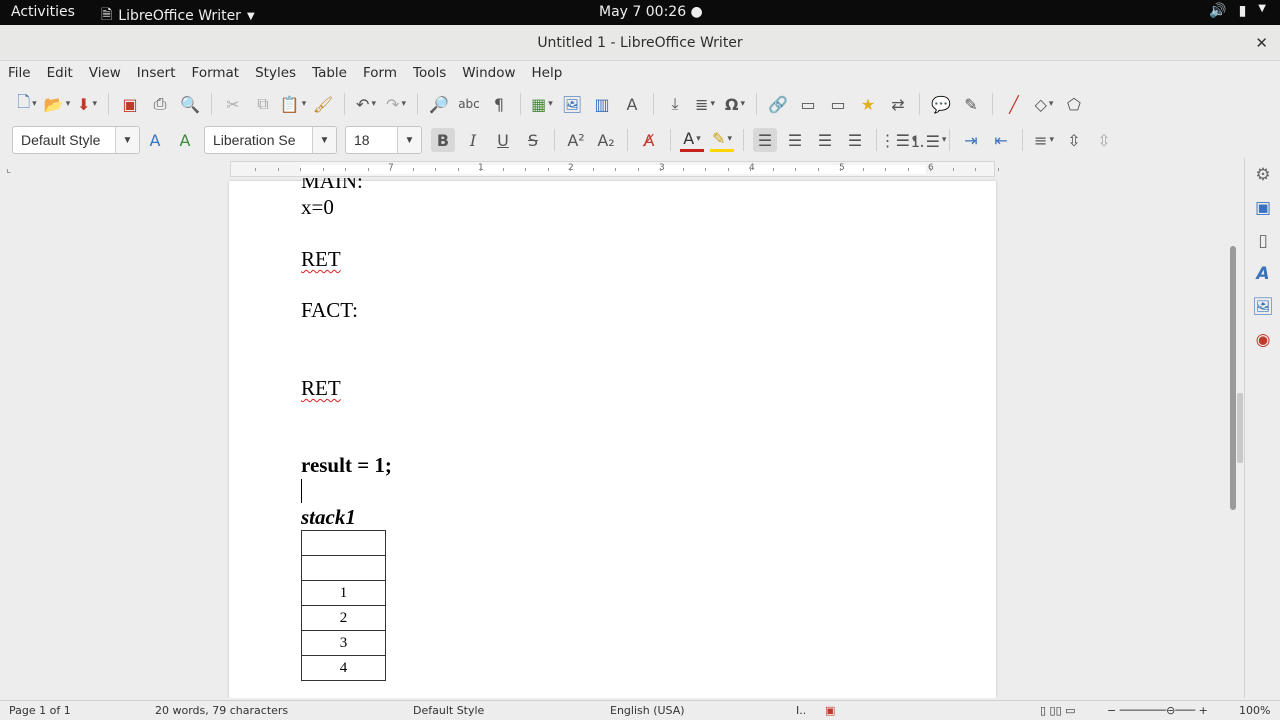  What do you see at coordinates (155, 140) in the screenshot?
I see `update-style-icon: A` at bounding box center [155, 140].